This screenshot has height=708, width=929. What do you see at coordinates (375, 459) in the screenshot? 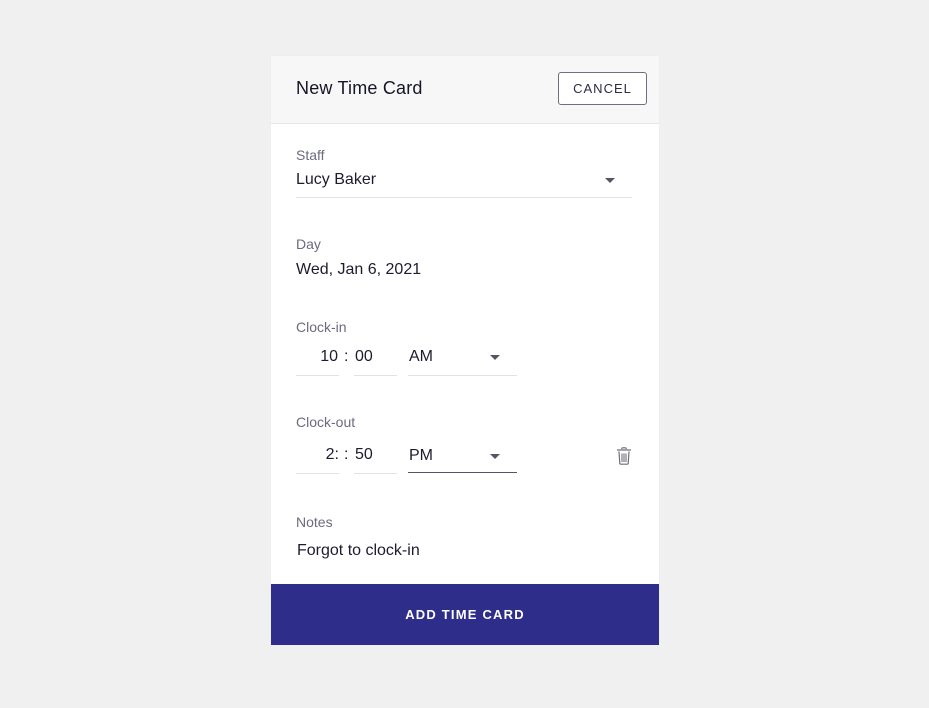
I see `clock-out-minute-input: 50` at bounding box center [375, 459].